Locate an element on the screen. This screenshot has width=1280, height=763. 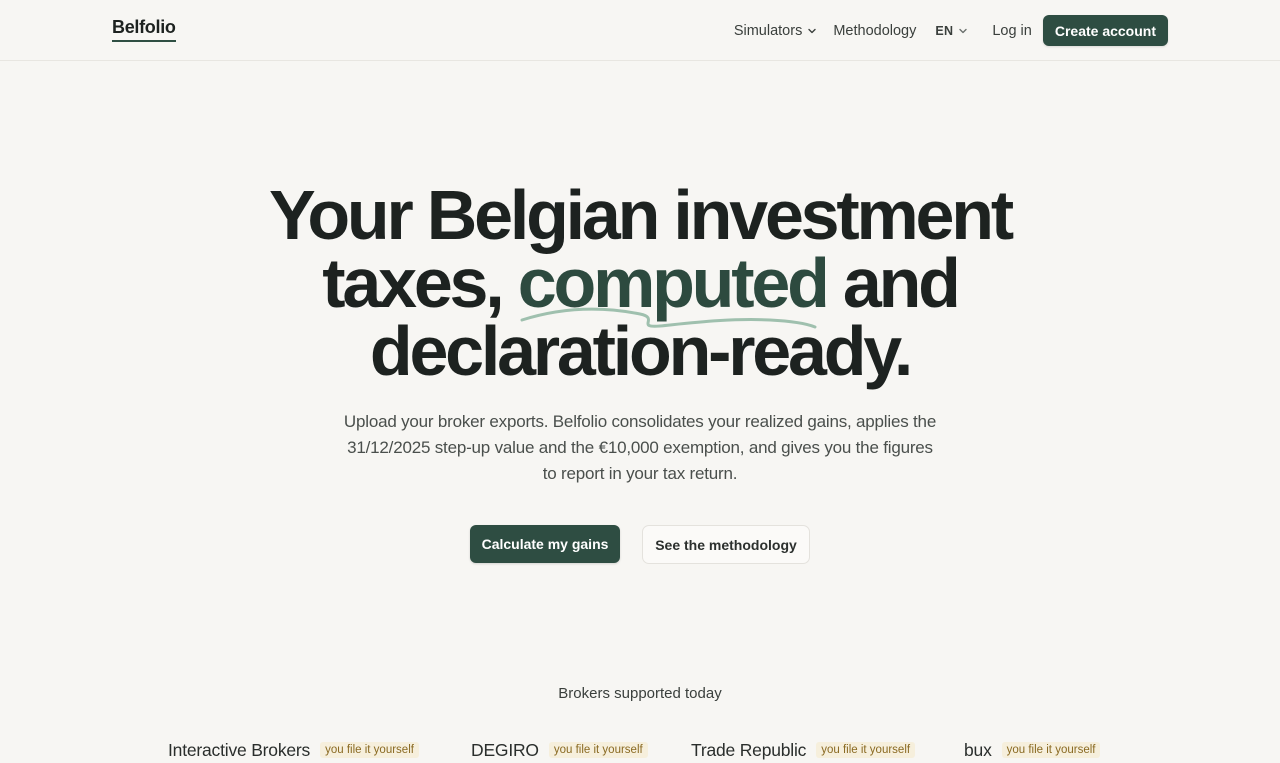
broker-name: bux is located at coordinates (978, 749).